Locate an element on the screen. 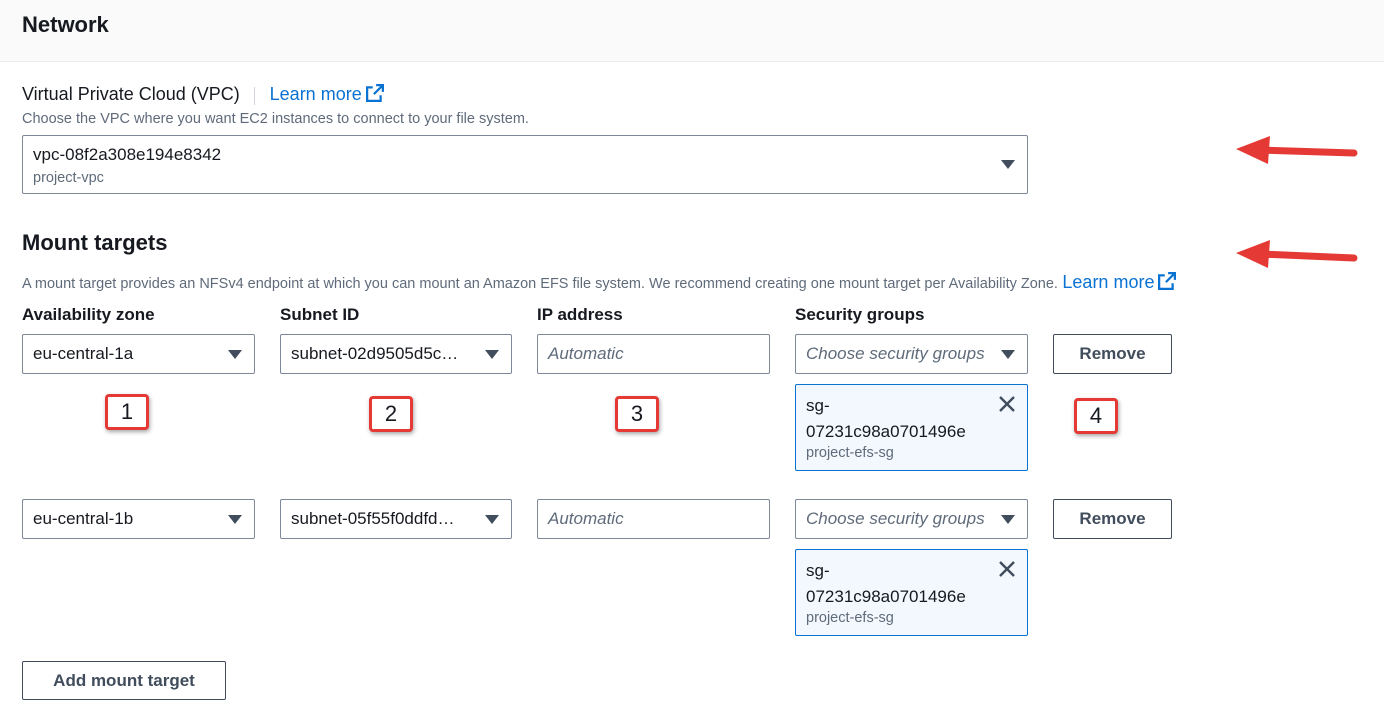 This screenshot has height=721, width=1384. vpc-selected-id: vpc-08f2a308e194e8342 is located at coordinates (127, 154).